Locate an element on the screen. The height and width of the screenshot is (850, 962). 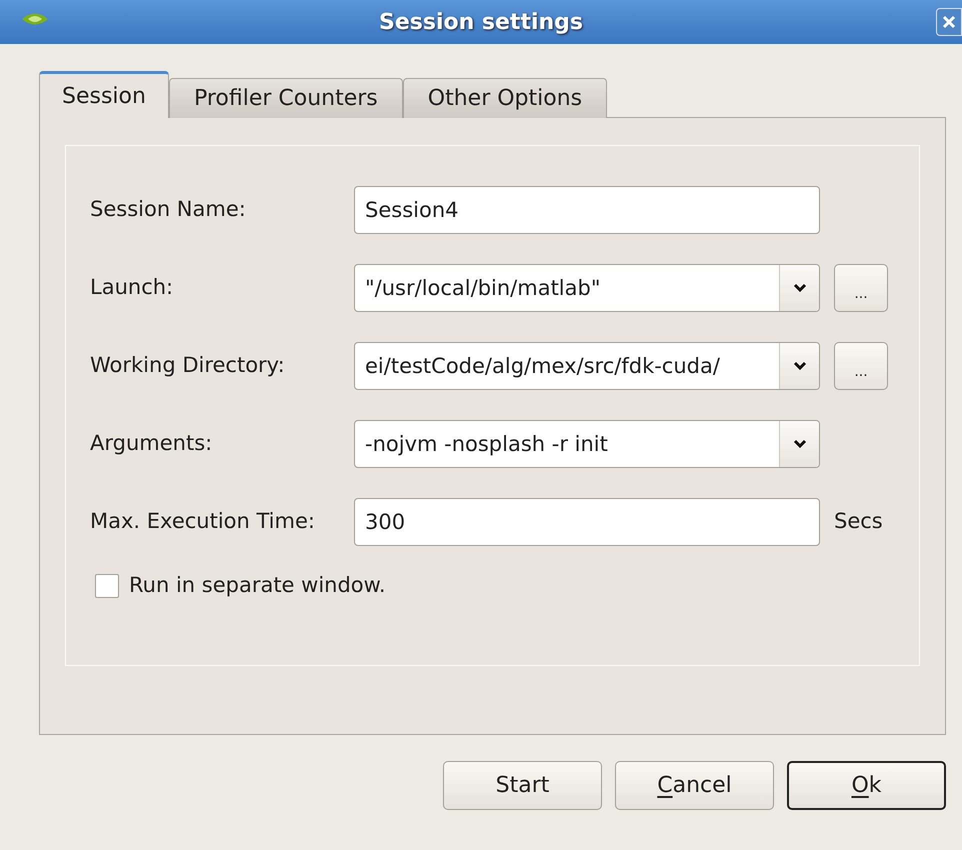
field-label: Arguments: is located at coordinates (152, 444).